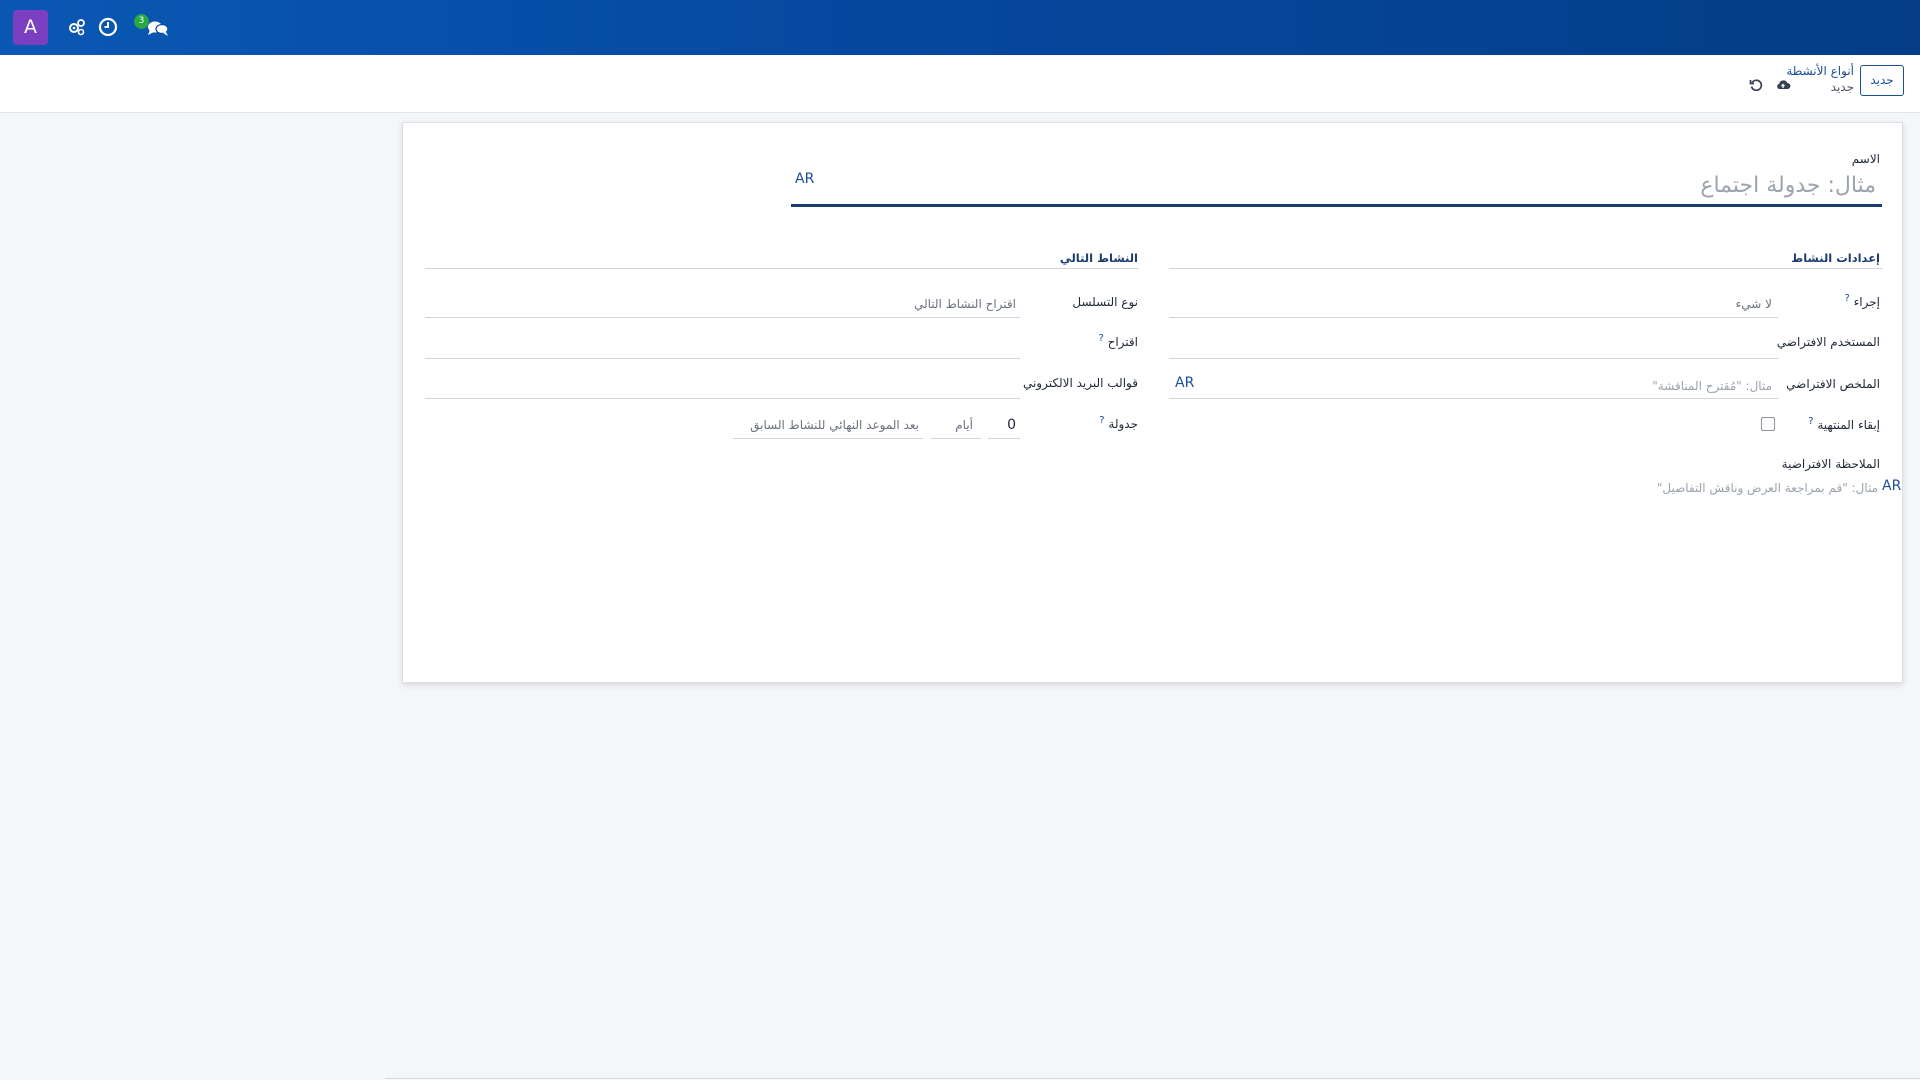 The width and height of the screenshot is (1920, 1080). What do you see at coordinates (1830, 464) in the screenshot?
I see `default-note-label: الملاحظة الافتراضية` at bounding box center [1830, 464].